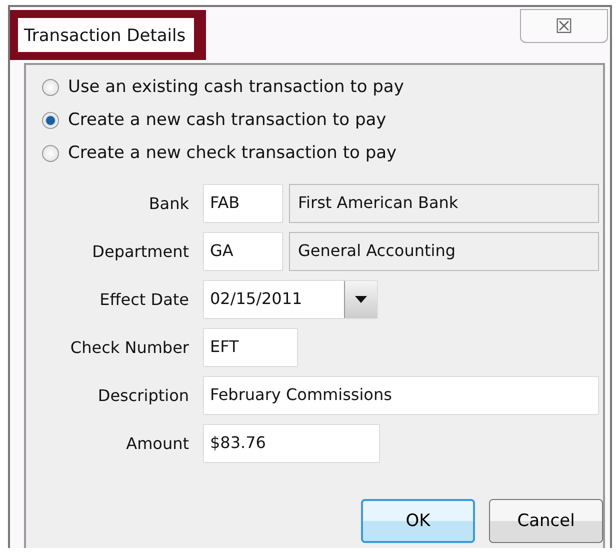 Image resolution: width=616 pixels, height=553 pixels. What do you see at coordinates (140, 251) in the screenshot?
I see `field-label: Department` at bounding box center [140, 251].